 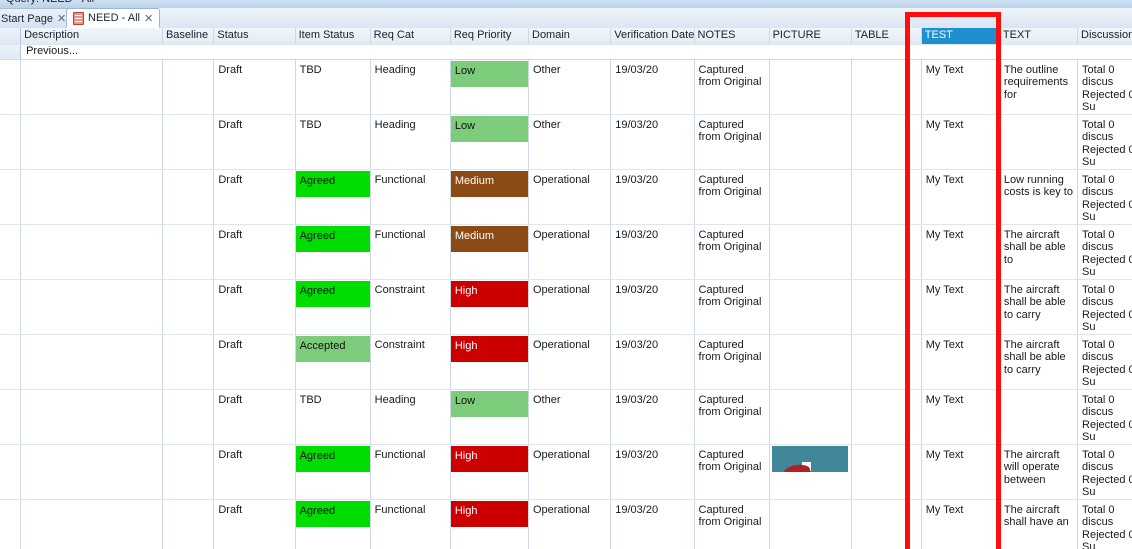 What do you see at coordinates (11, 36) in the screenshot?
I see `row-number-header` at bounding box center [11, 36].